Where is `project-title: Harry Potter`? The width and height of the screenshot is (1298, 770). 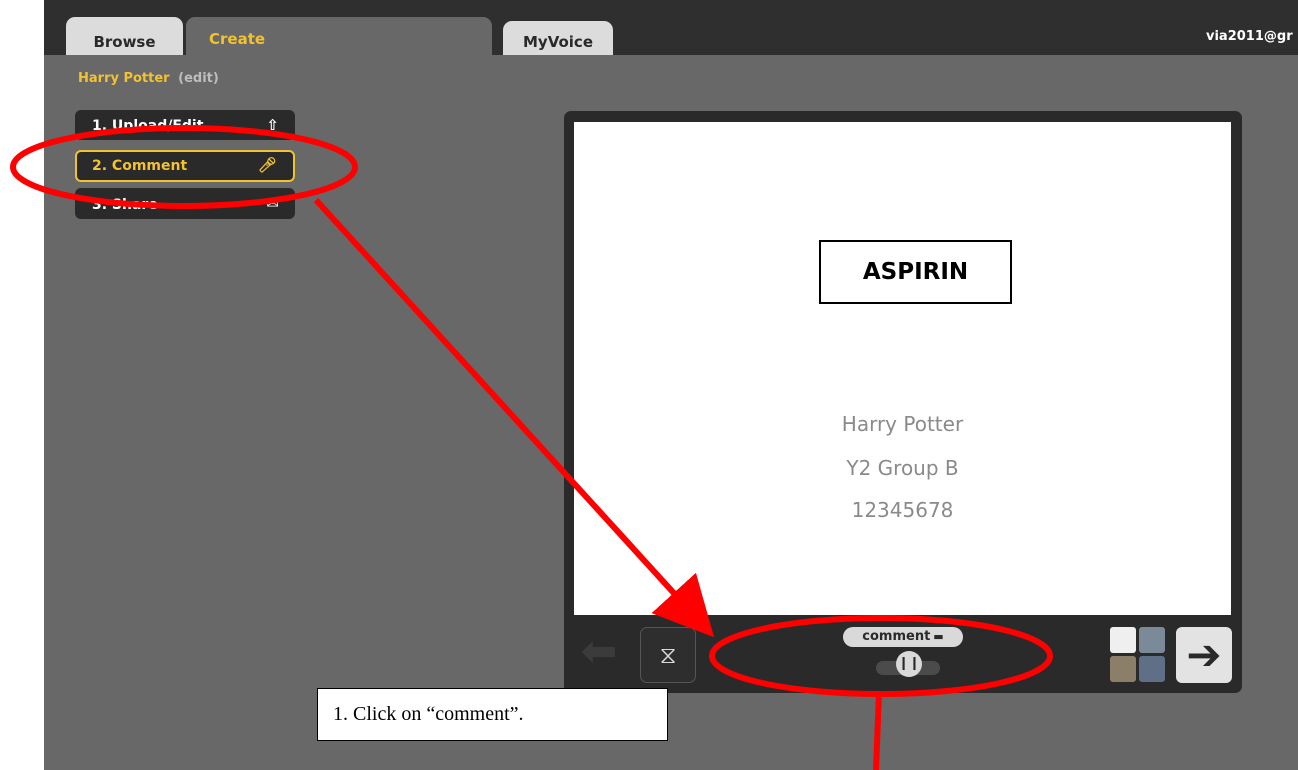 project-title: Harry Potter is located at coordinates (124, 78).